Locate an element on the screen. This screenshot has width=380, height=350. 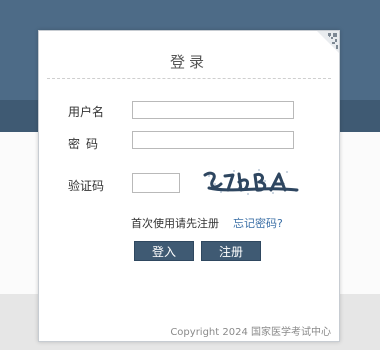
username-label: 用户名 is located at coordinates (86, 112).